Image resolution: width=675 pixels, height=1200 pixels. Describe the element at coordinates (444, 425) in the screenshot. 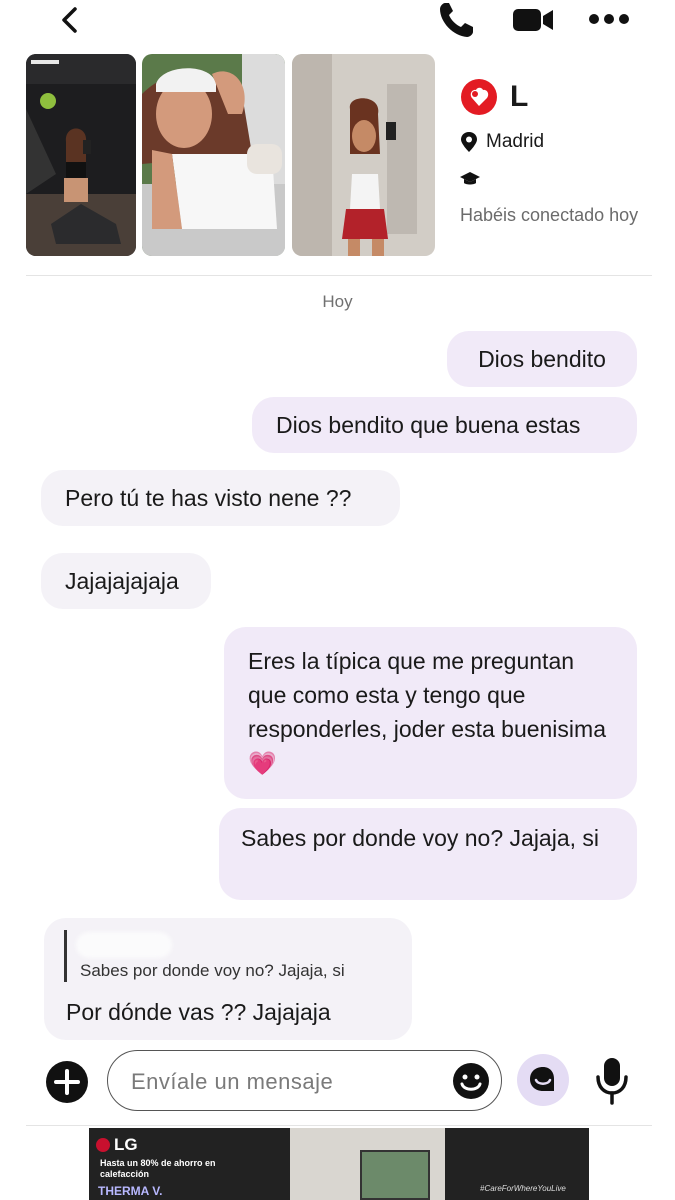

I see `message-sent: Dios bendito que buena estas` at that location.